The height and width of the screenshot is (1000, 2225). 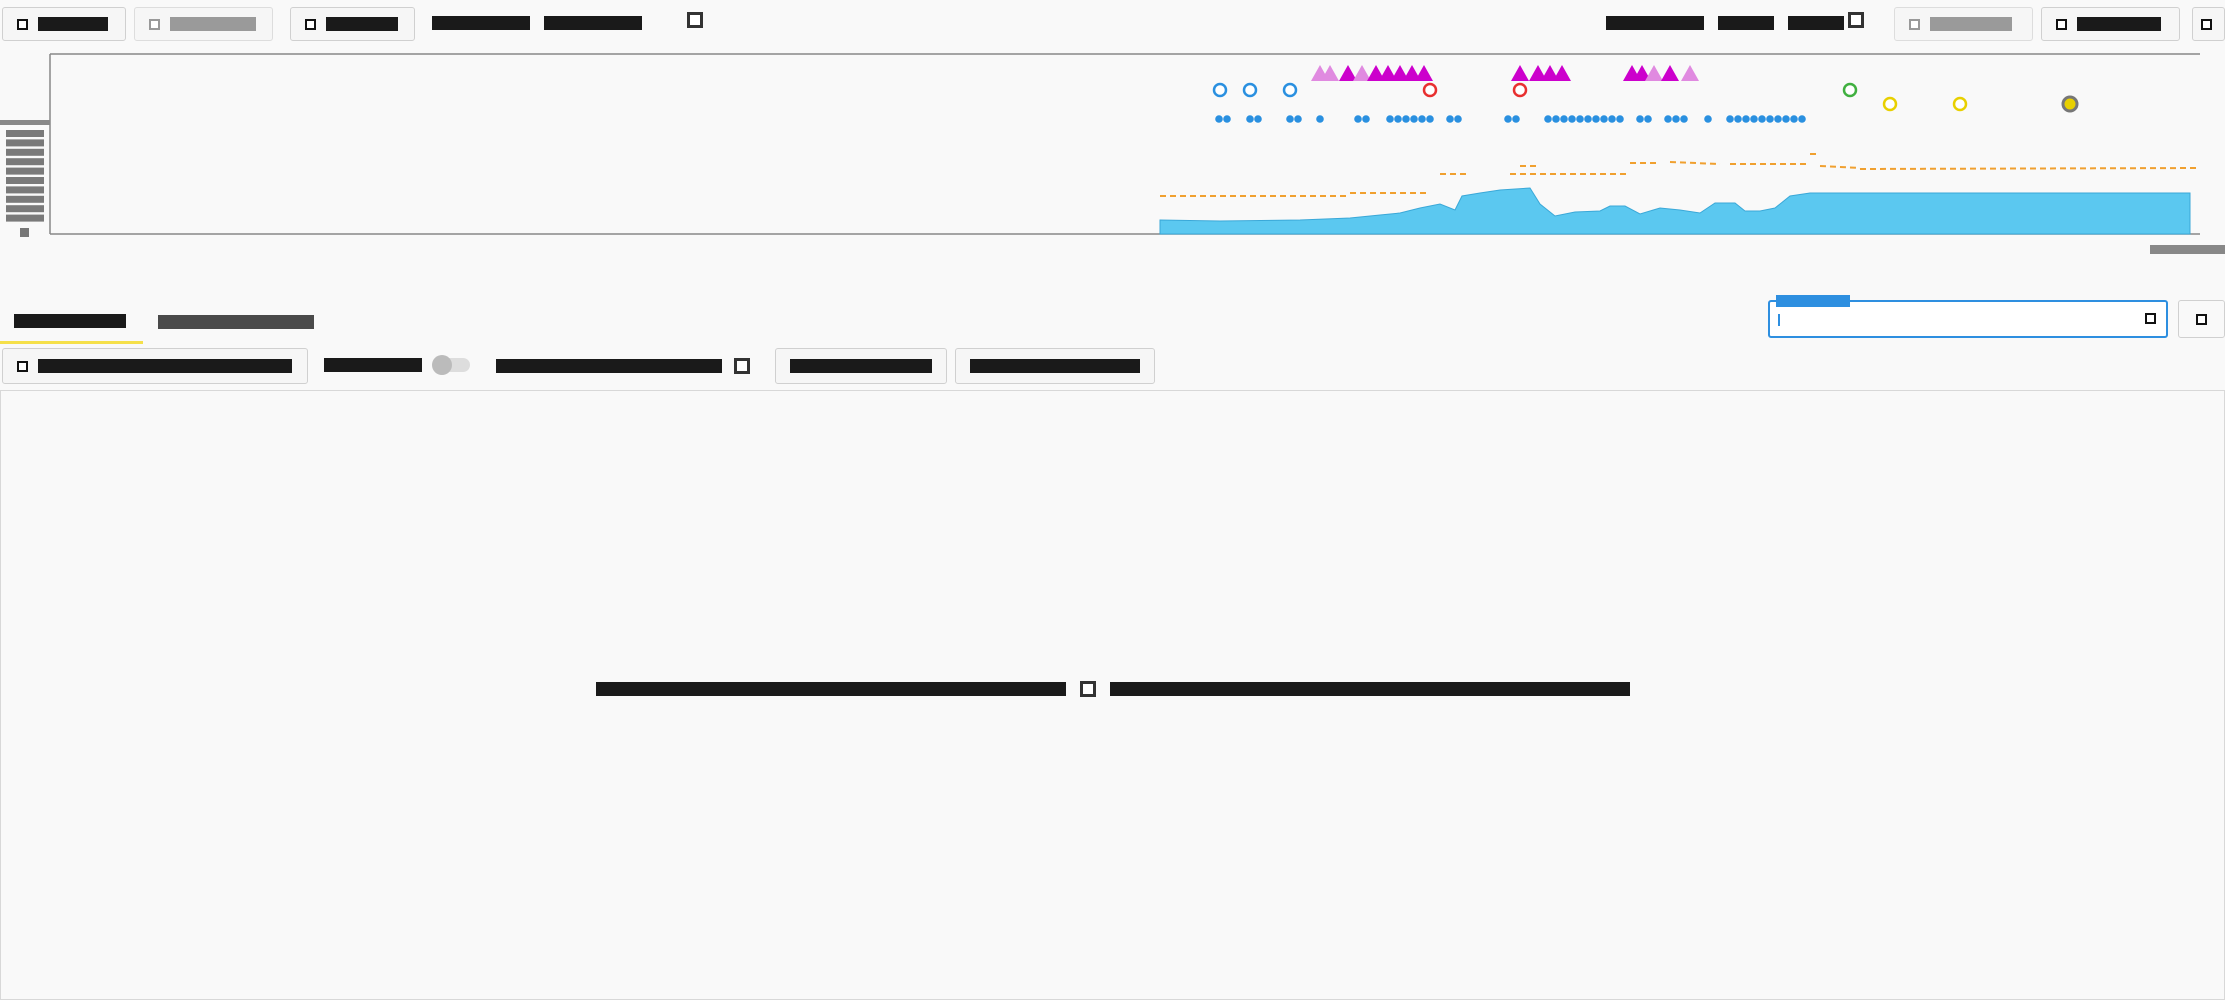 I want to click on toolbar-button-2-label, so click(x=213, y=24).